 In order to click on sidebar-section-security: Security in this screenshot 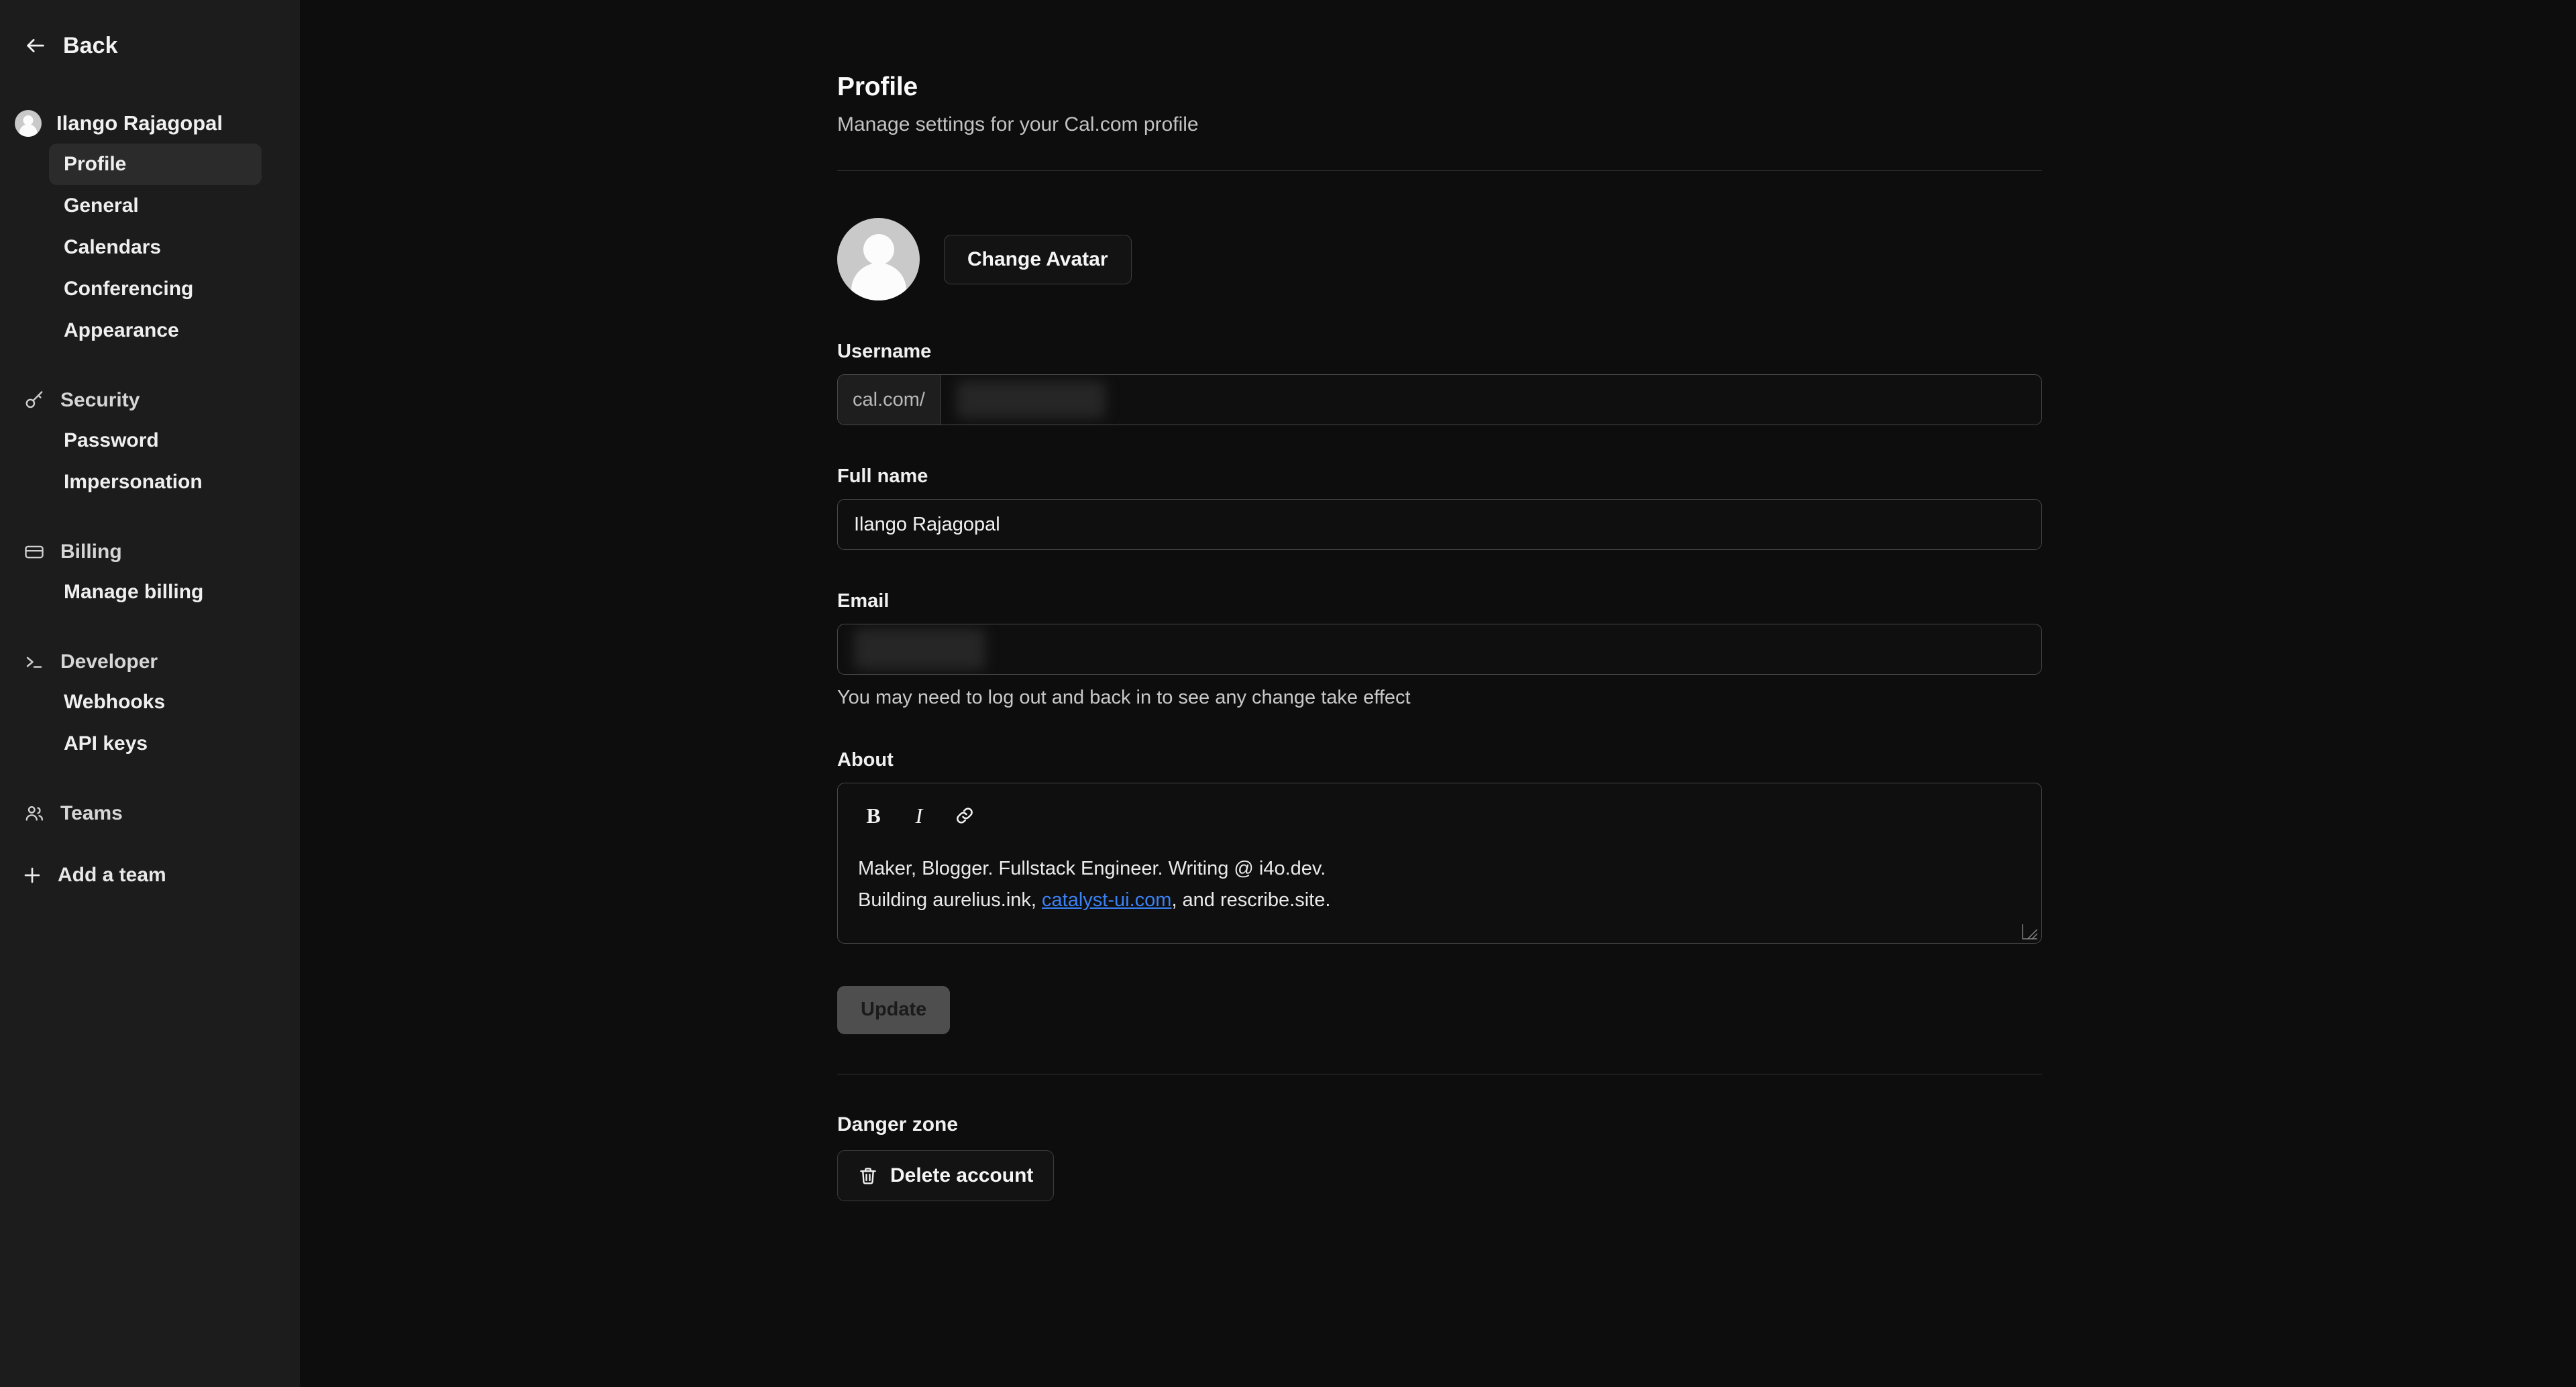, I will do `click(150, 400)`.